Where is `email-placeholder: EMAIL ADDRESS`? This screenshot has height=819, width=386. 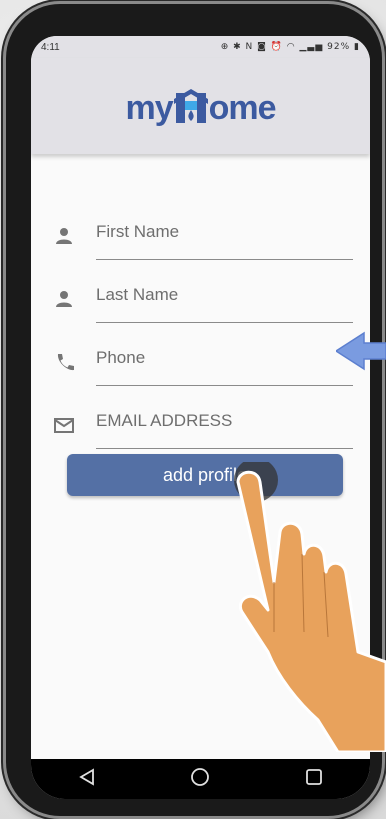 email-placeholder: EMAIL ADDRESS is located at coordinates (164, 420).